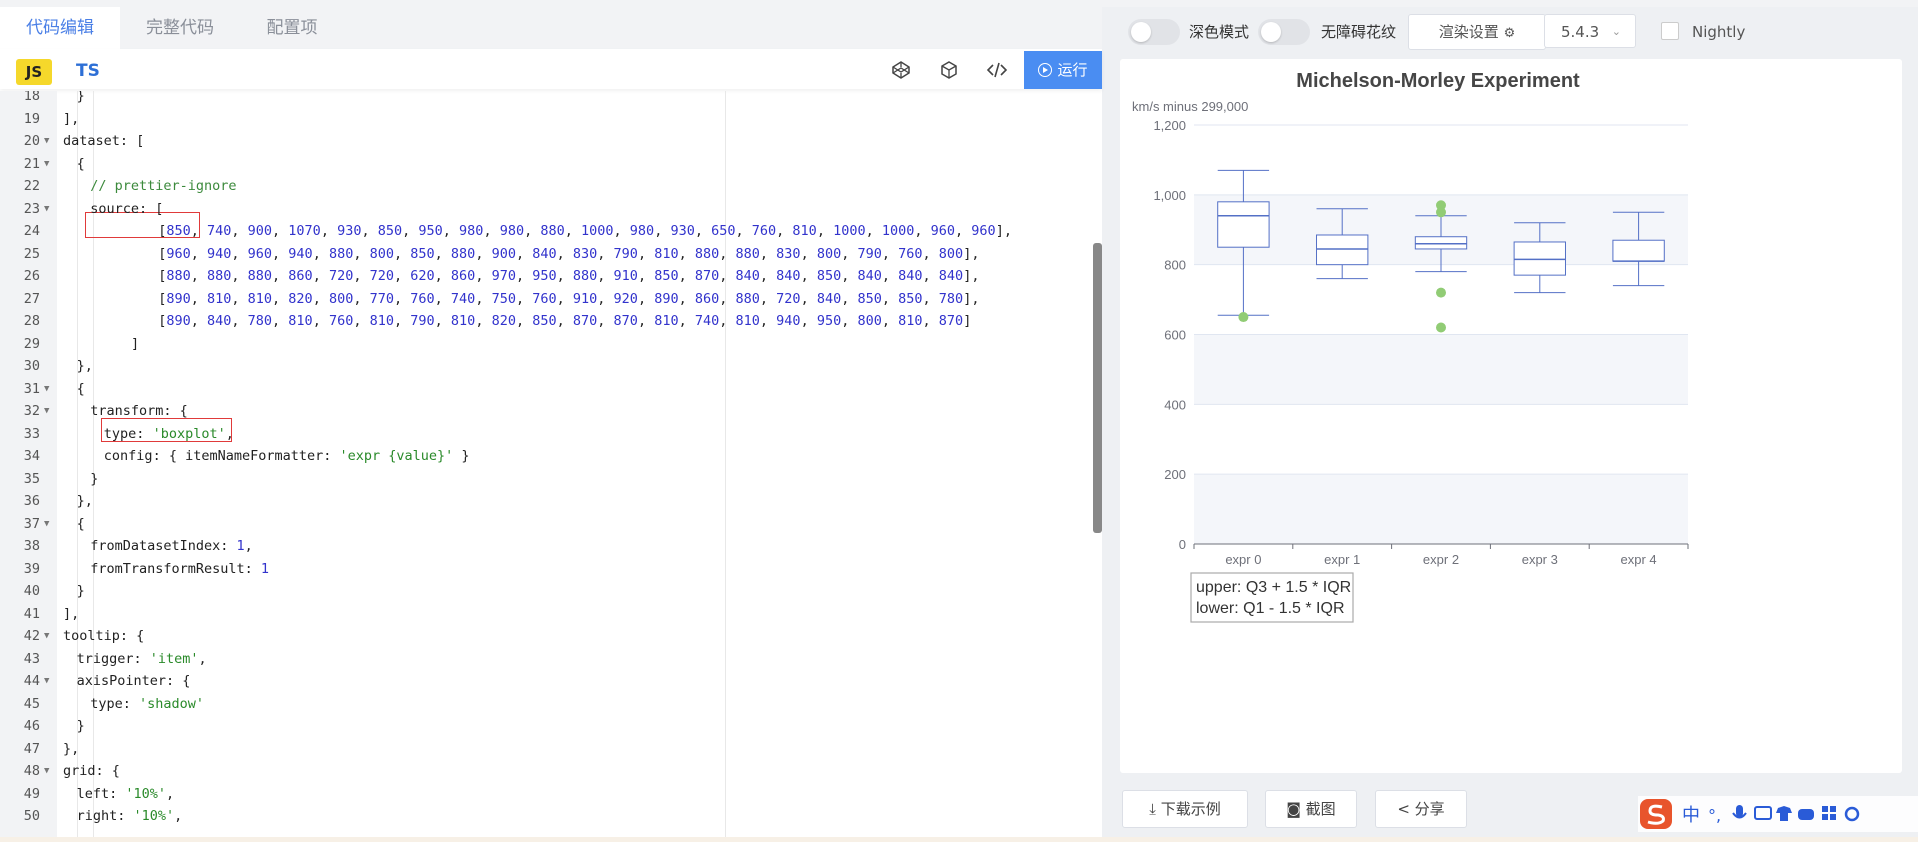 This screenshot has width=1918, height=842. Describe the element at coordinates (551, 366) in the screenshot. I see `code-line: 30},` at that location.